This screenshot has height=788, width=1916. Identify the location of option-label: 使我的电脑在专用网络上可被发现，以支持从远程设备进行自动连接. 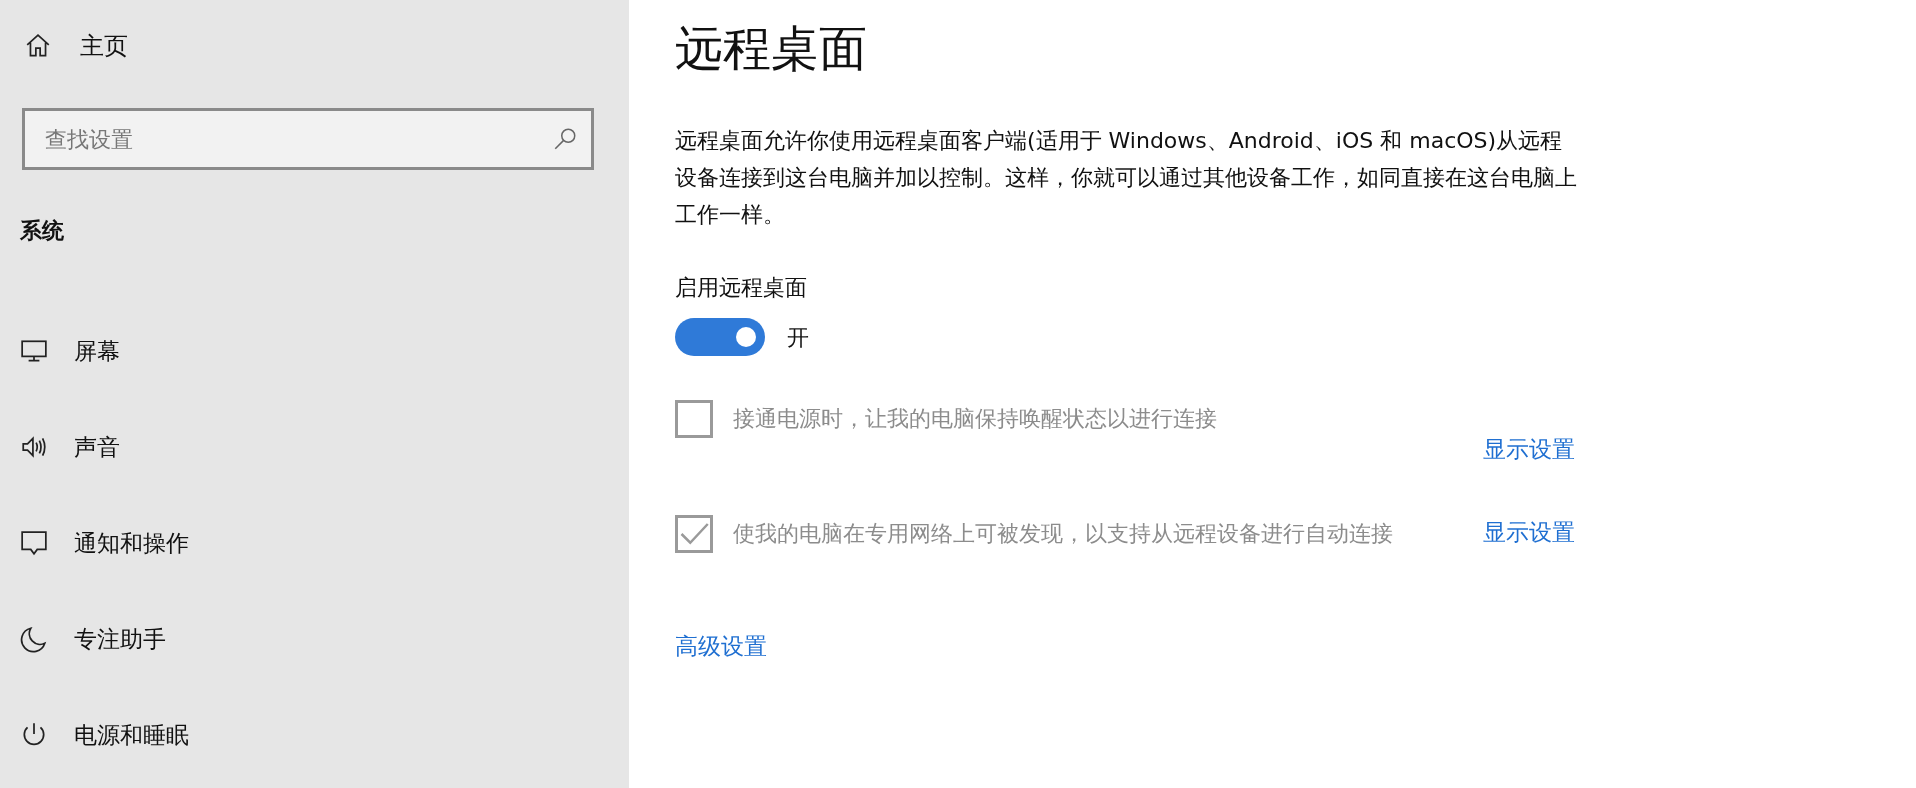
(1063, 534).